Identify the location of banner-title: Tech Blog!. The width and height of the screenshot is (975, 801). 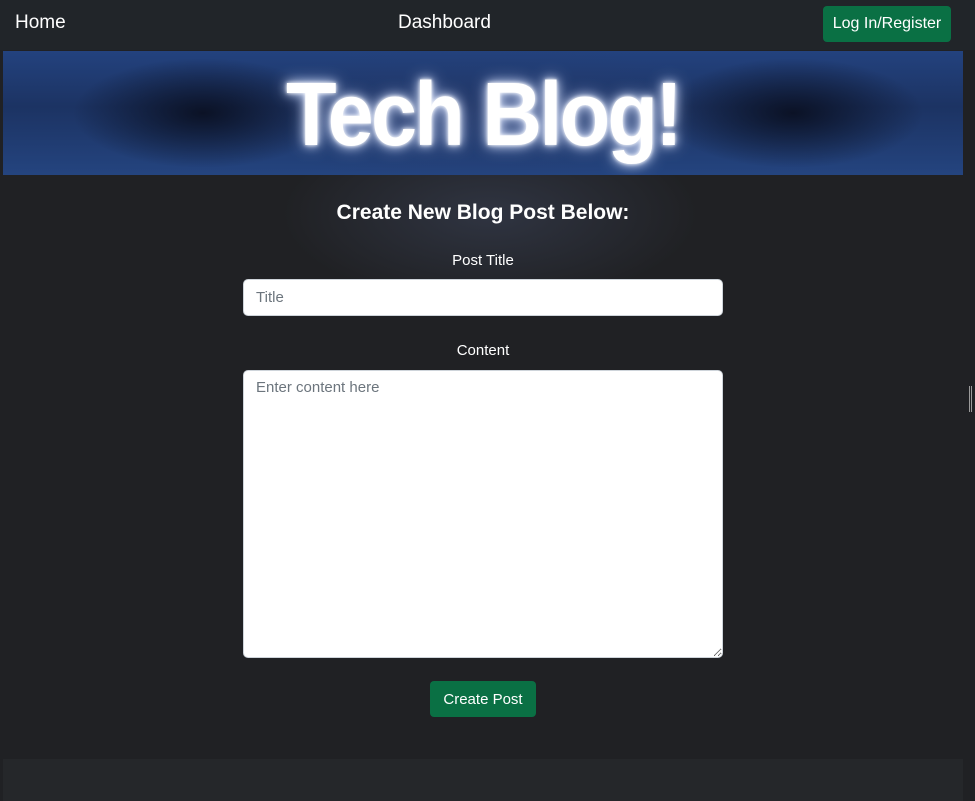
(484, 115).